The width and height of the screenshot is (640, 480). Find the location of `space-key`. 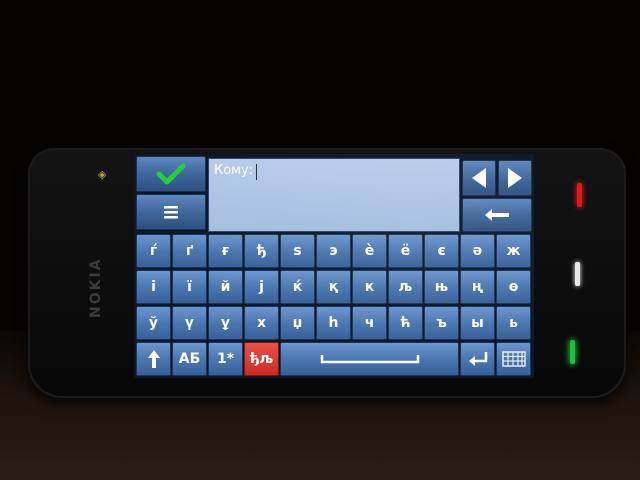

space-key is located at coordinates (369, 359).